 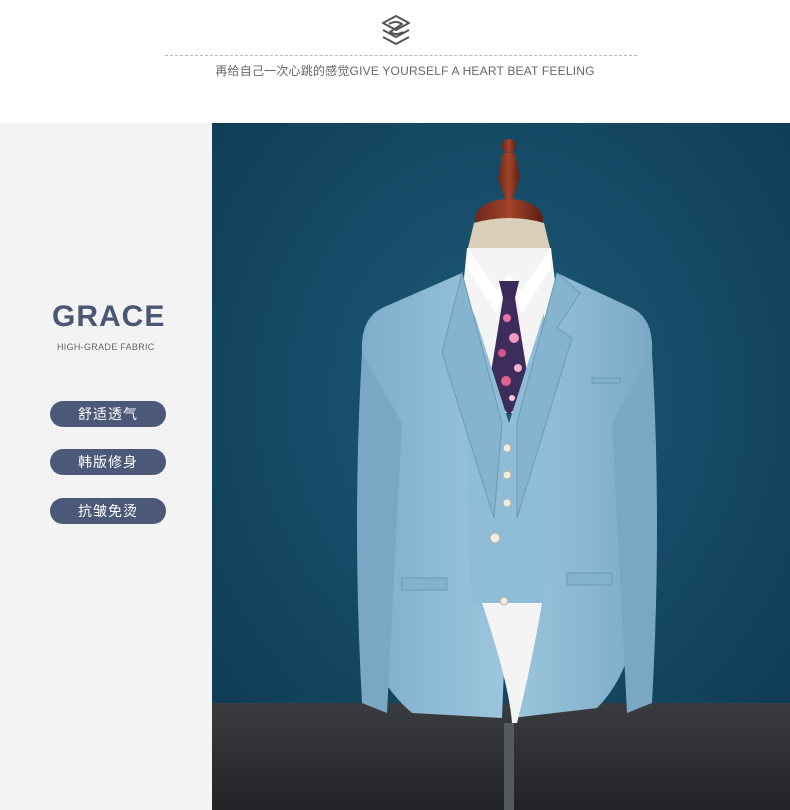 What do you see at coordinates (109, 316) in the screenshot?
I see `grace-title: GRACE` at bounding box center [109, 316].